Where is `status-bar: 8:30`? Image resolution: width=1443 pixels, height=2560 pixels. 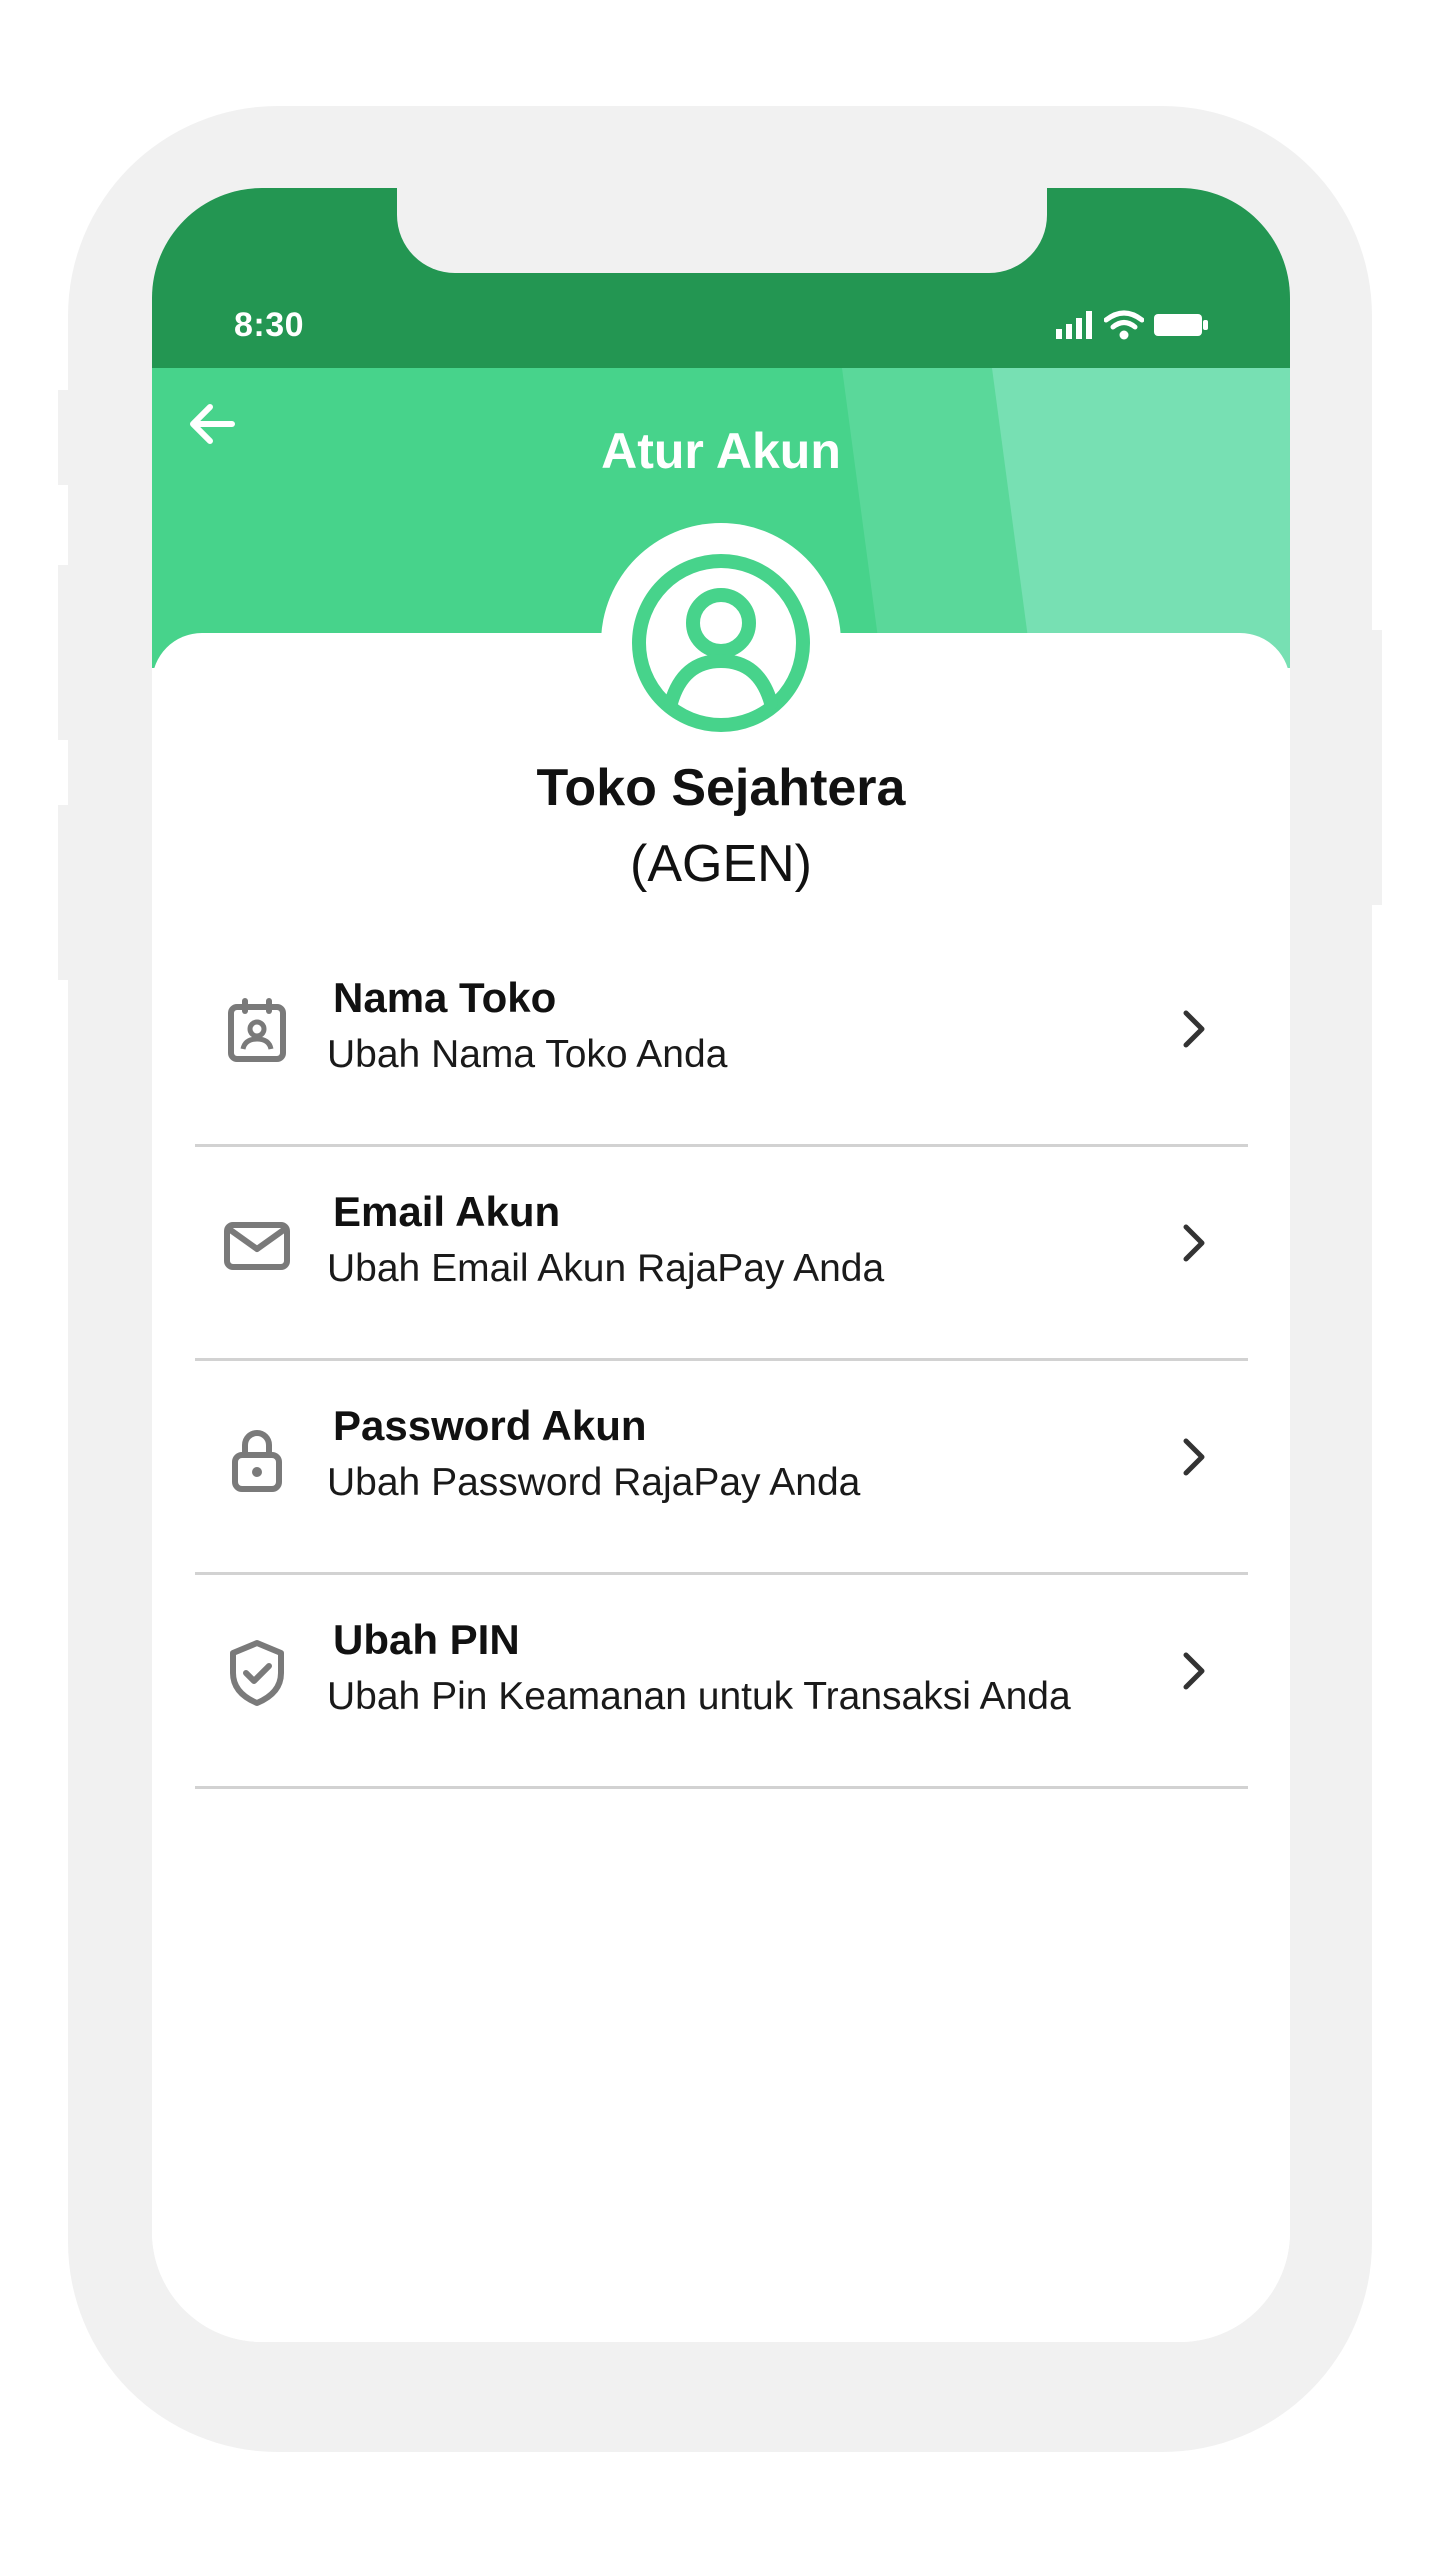
status-bar: 8:30 is located at coordinates (721, 278).